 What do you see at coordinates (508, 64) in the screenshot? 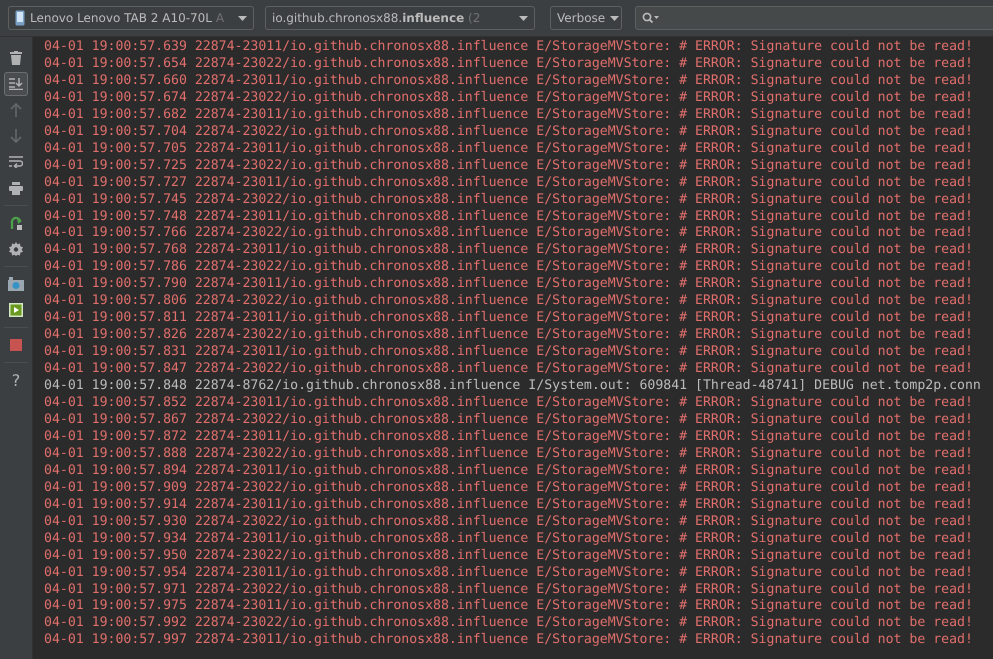
I see `log-line: 04-01 19:00:57.654 22874-23022/io.github.chronosx88.influence E/StorageMVStore: # ERROR: Signature could not be read!` at bounding box center [508, 64].